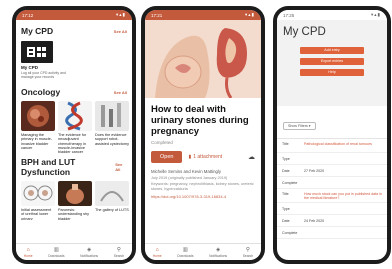  I want to click on record-row: Complete, so click(332, 233).